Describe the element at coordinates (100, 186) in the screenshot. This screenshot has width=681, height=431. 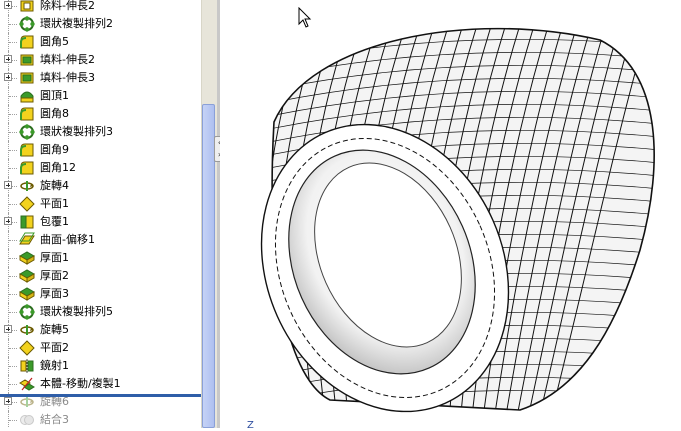
I see `tree-item: 旋轉4` at that location.